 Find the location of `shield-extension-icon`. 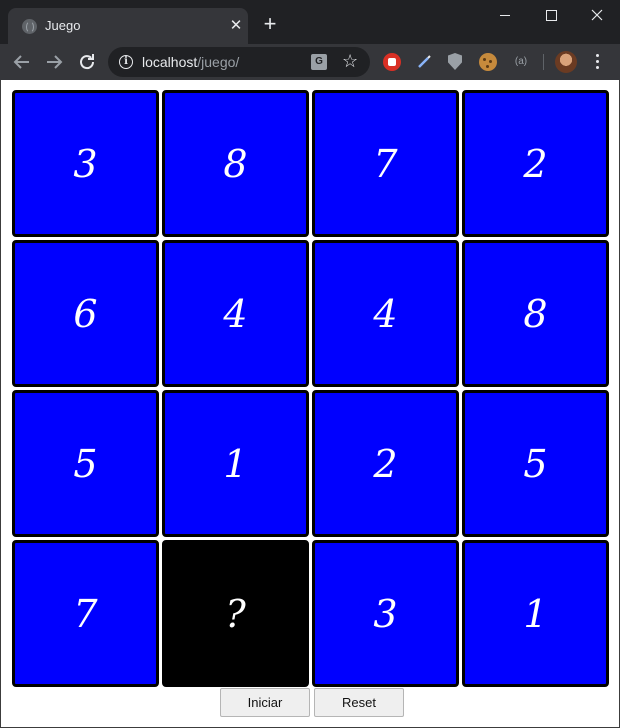

shield-extension-icon is located at coordinates (455, 61).